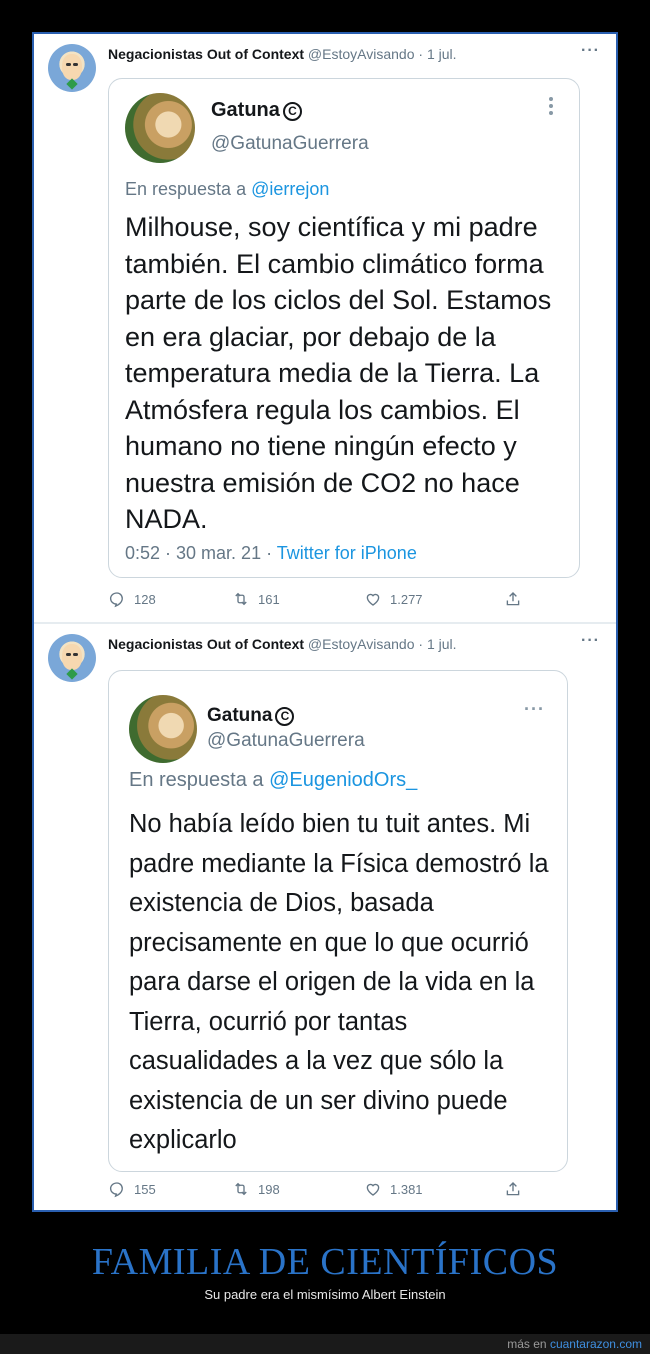 Image resolution: width=650 pixels, height=1354 pixels. I want to click on tweet-actions: 155 198 1.381, so click(328, 1192).